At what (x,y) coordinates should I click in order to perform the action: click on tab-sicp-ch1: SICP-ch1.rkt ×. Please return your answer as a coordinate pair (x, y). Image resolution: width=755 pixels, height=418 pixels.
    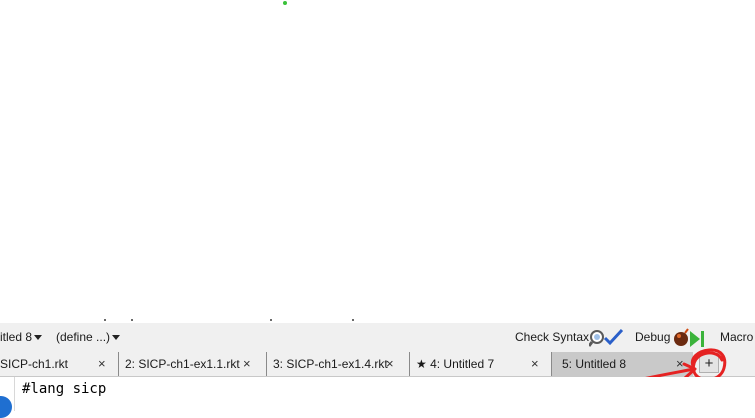
    Looking at the image, I should click on (59, 364).